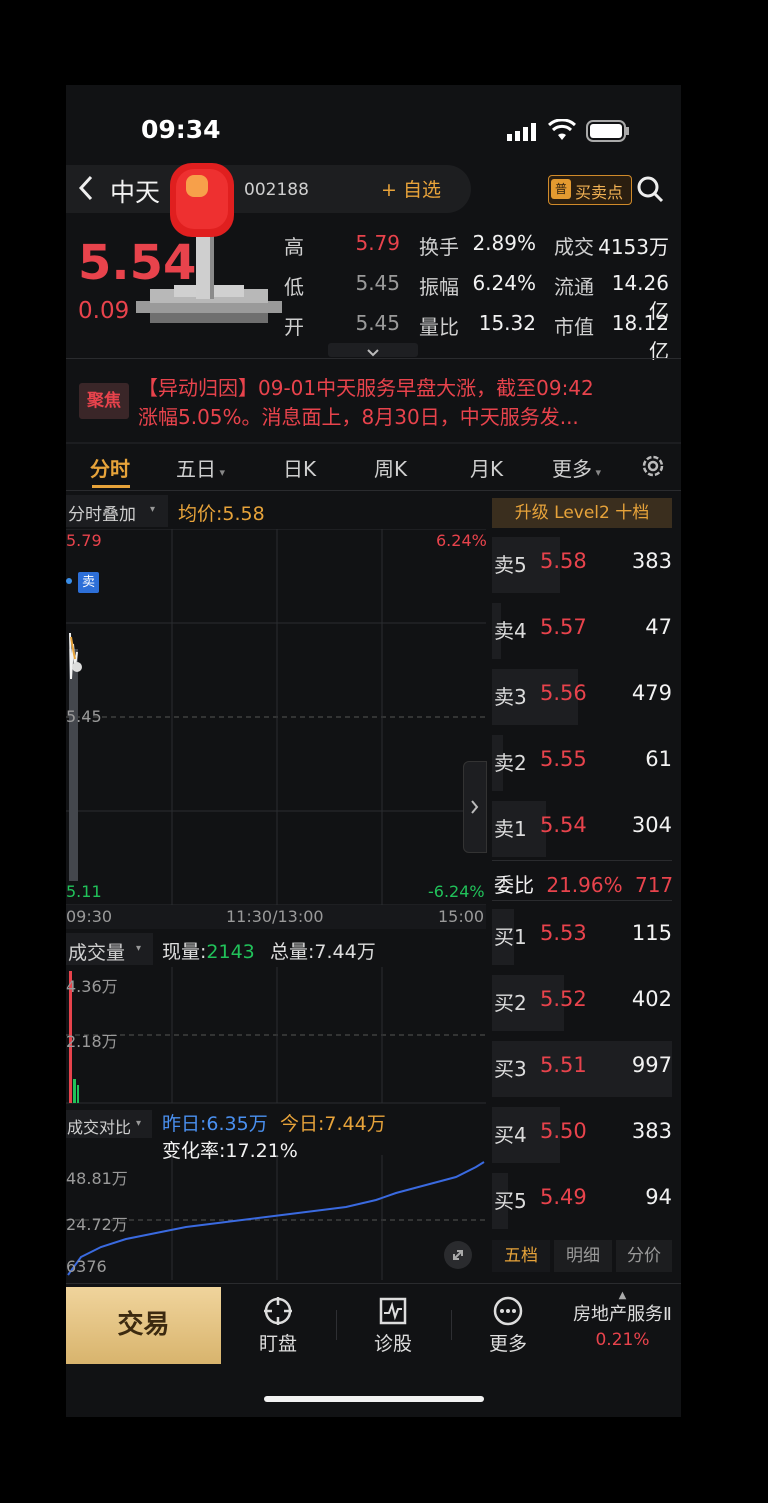  What do you see at coordinates (104, 401) in the screenshot?
I see `news-focus-icon: 聚焦` at bounding box center [104, 401].